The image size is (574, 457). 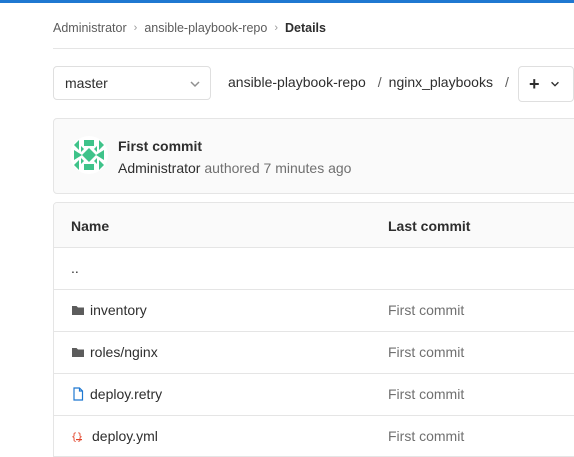 What do you see at coordinates (429, 226) in the screenshot?
I see `column-header-last-commit: Last commit` at bounding box center [429, 226].